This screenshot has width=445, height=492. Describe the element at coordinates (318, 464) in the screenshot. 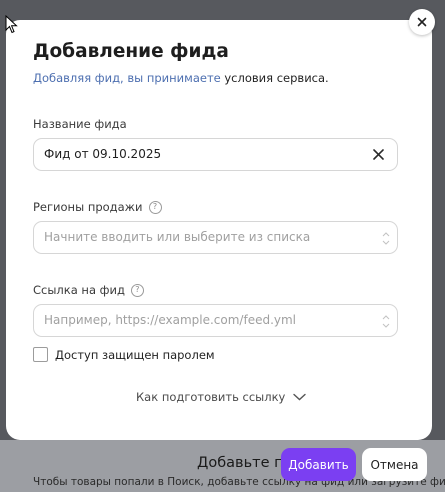

I see `add-button: Добавить` at that location.